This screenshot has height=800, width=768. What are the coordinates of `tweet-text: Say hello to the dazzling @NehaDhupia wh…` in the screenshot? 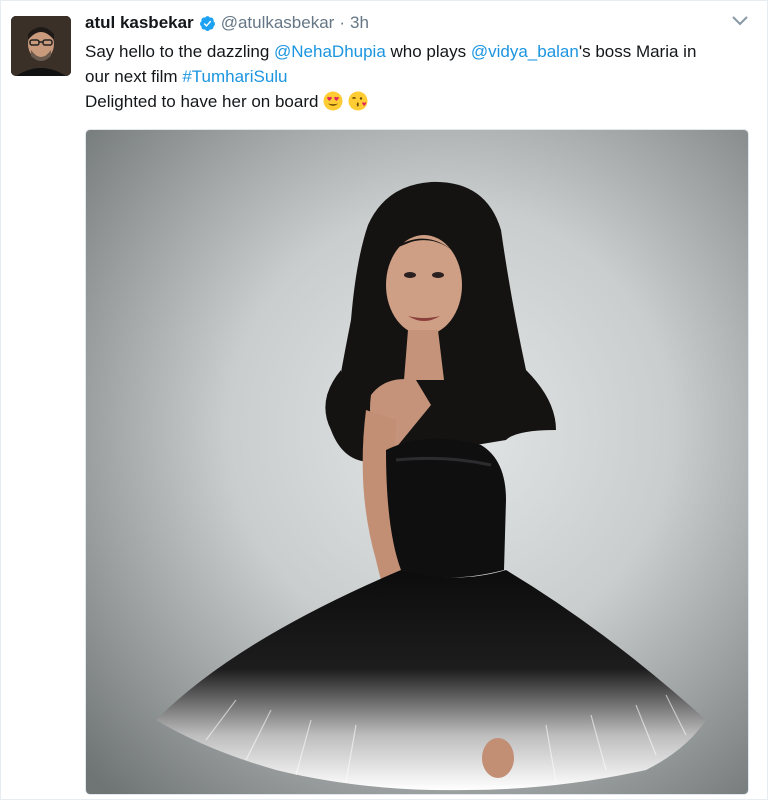 It's located at (415, 76).